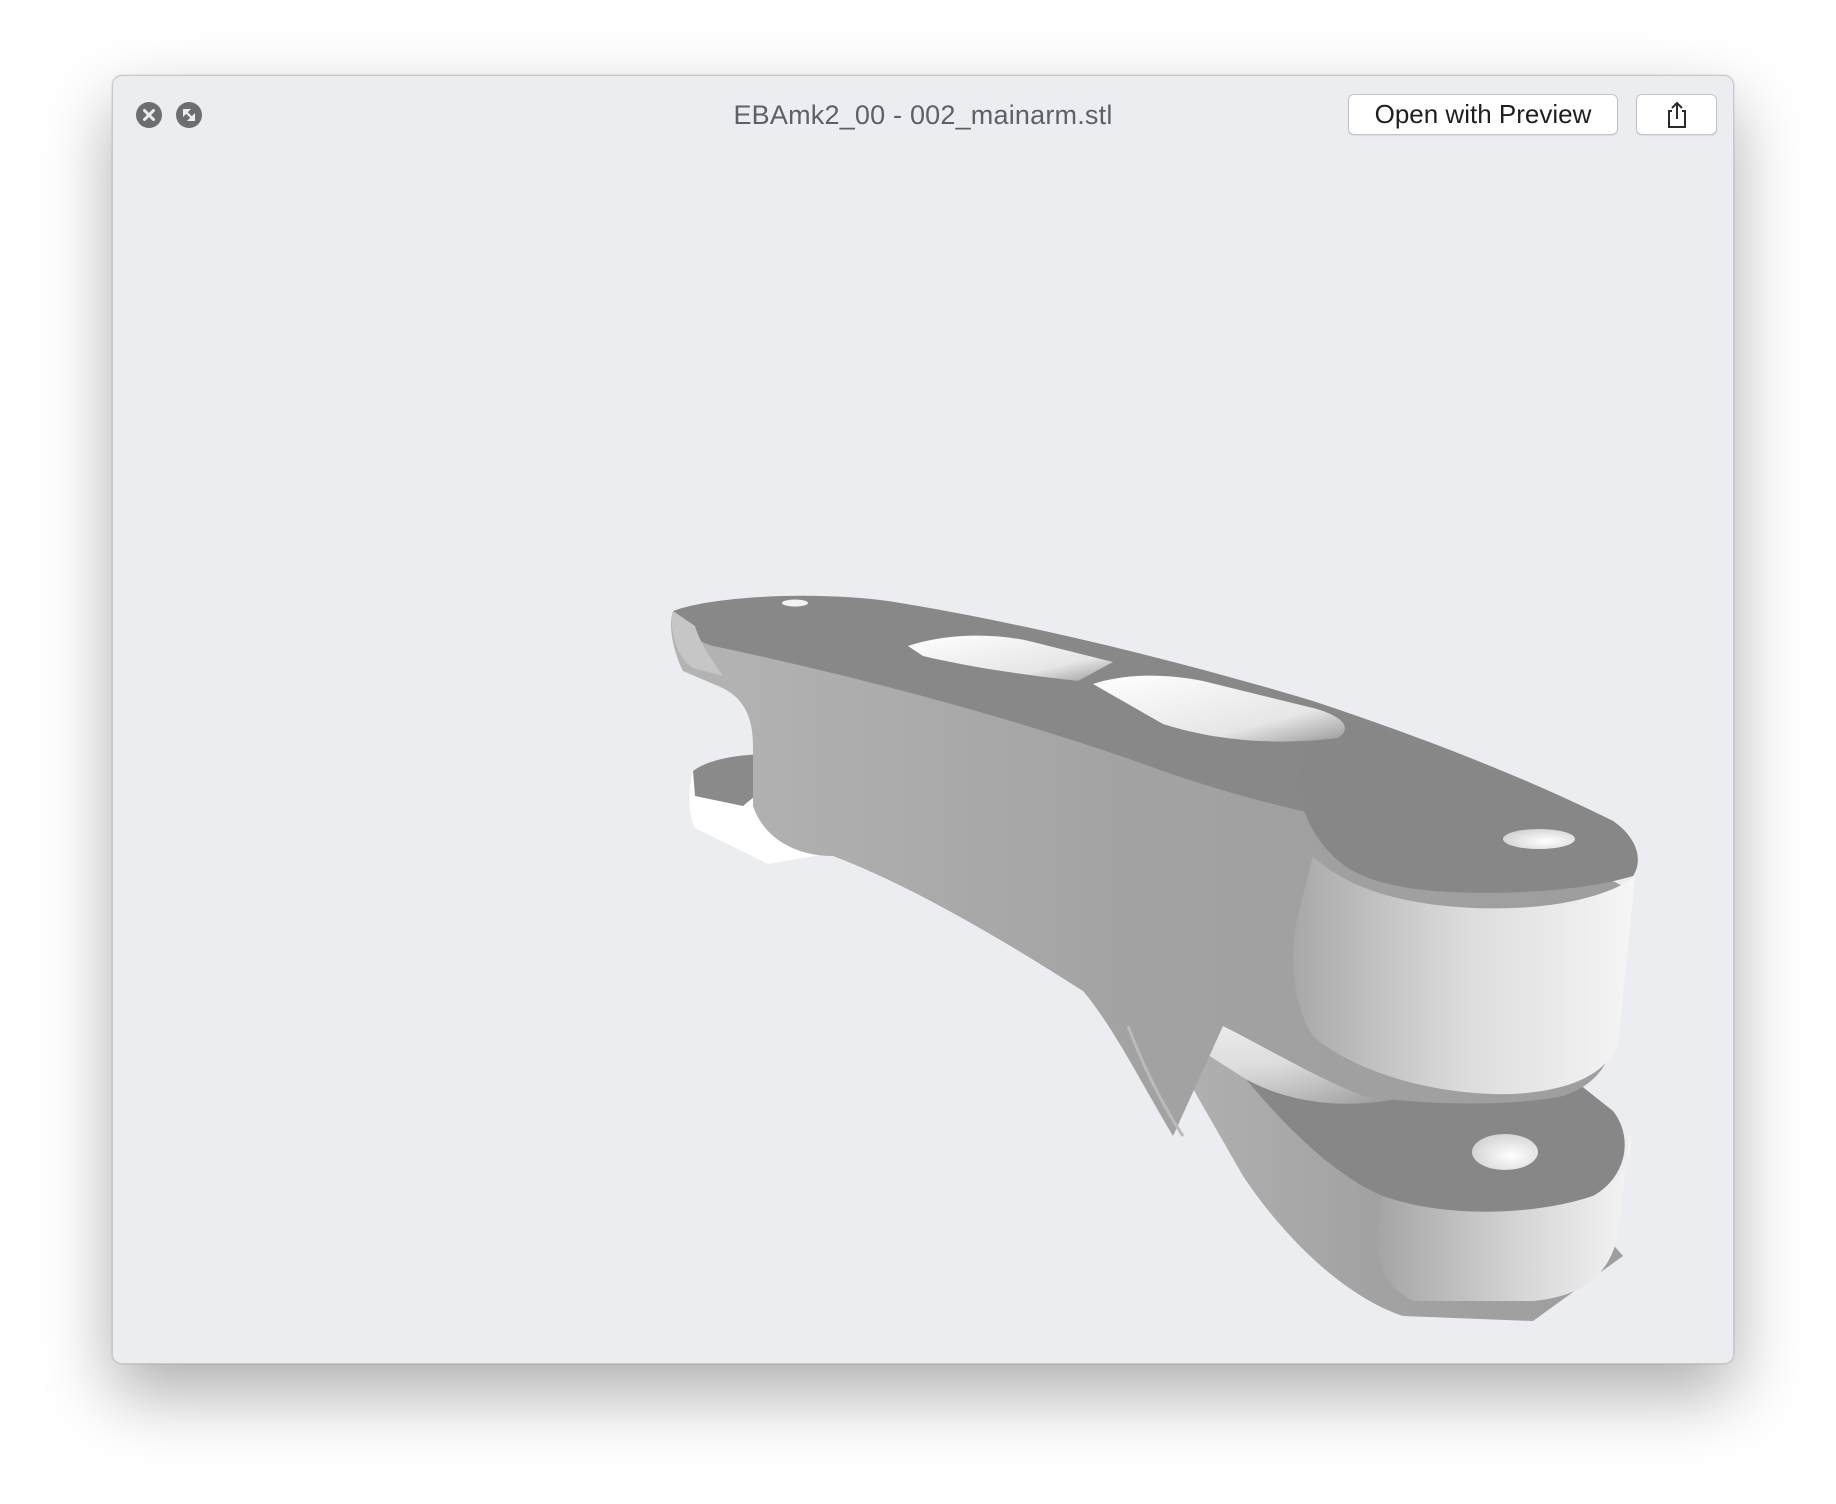  What do you see at coordinates (1483, 114) in the screenshot?
I see `open-with-preview-button: Open with Preview` at bounding box center [1483, 114].